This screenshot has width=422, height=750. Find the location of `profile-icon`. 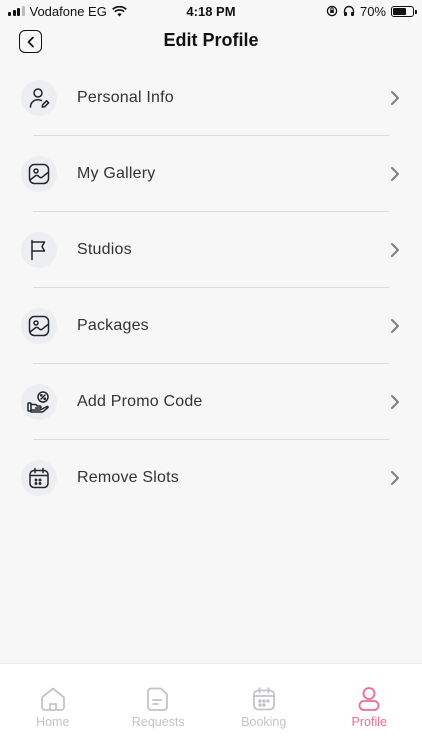

profile-icon is located at coordinates (369, 699).